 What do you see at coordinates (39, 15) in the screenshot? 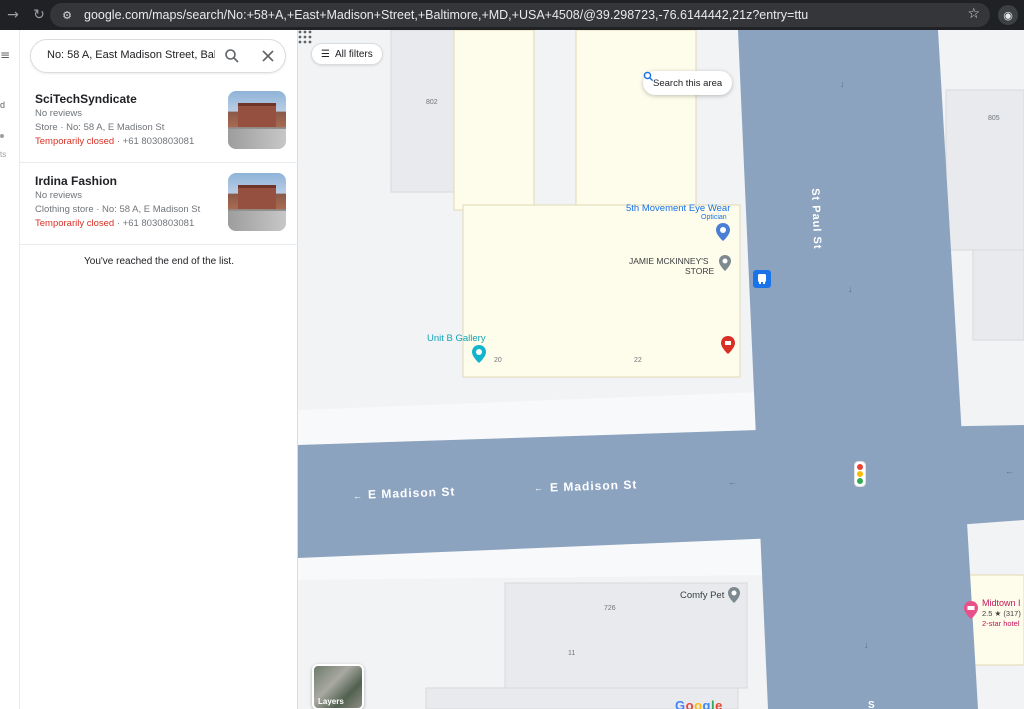
I see `reload-icon: ↻` at bounding box center [39, 15].